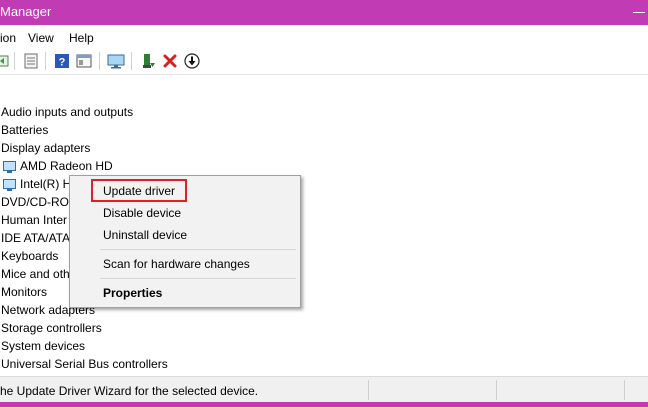 The height and width of the screenshot is (407, 648). Describe the element at coordinates (5, 61) in the screenshot. I see `back-icon` at that location.